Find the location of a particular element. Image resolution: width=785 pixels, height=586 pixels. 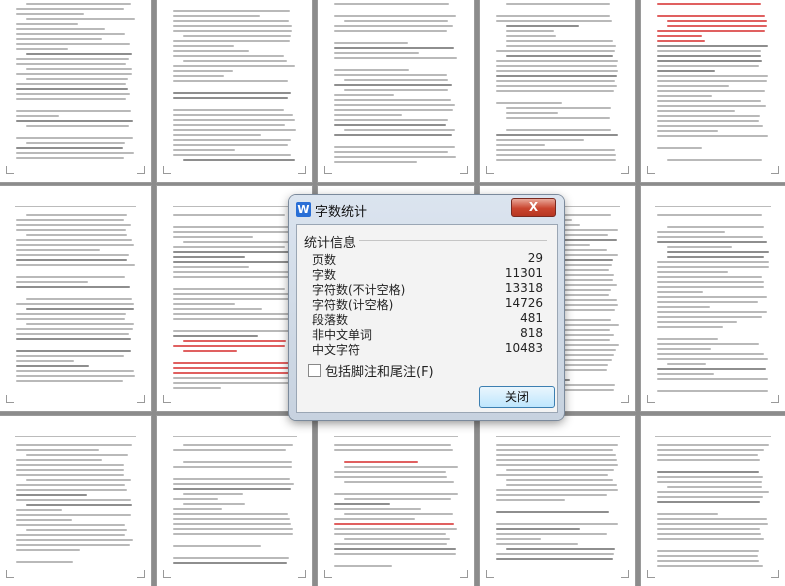

stat-value: 818 is located at coordinates (531, 333).